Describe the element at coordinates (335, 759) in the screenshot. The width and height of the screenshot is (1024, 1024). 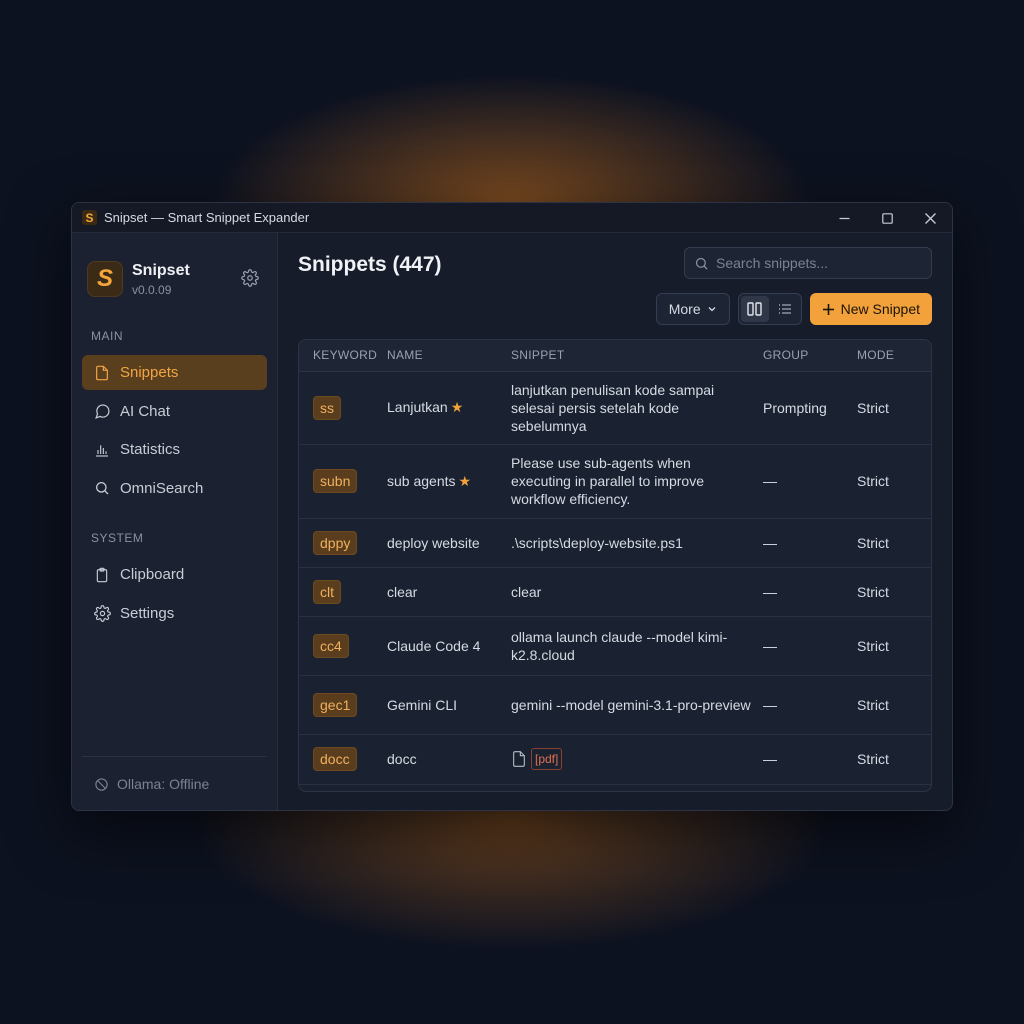
I see `keyword-badge: docc` at that location.